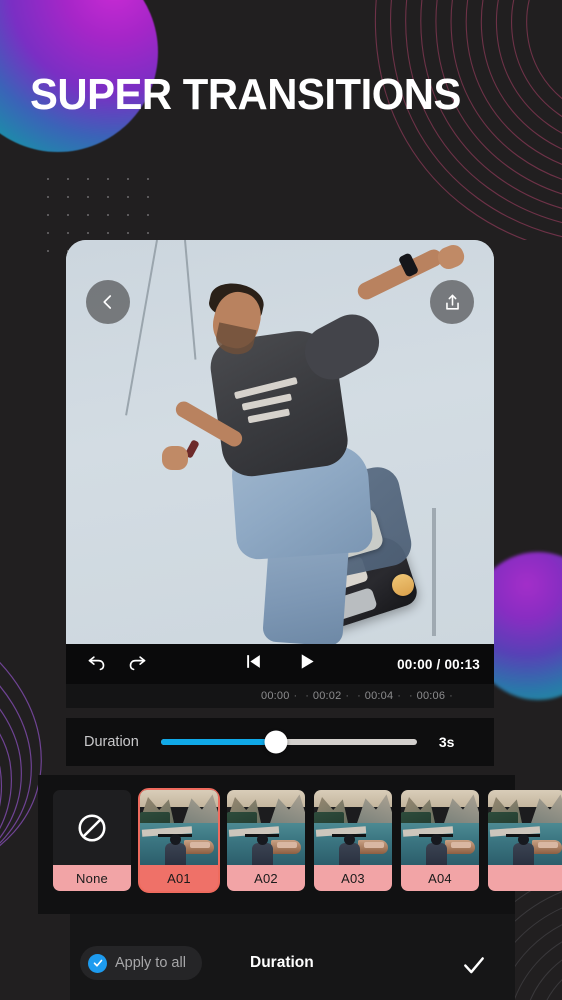 Image resolution: width=562 pixels, height=1000 pixels. I want to click on transition-label: A04, so click(440, 878).